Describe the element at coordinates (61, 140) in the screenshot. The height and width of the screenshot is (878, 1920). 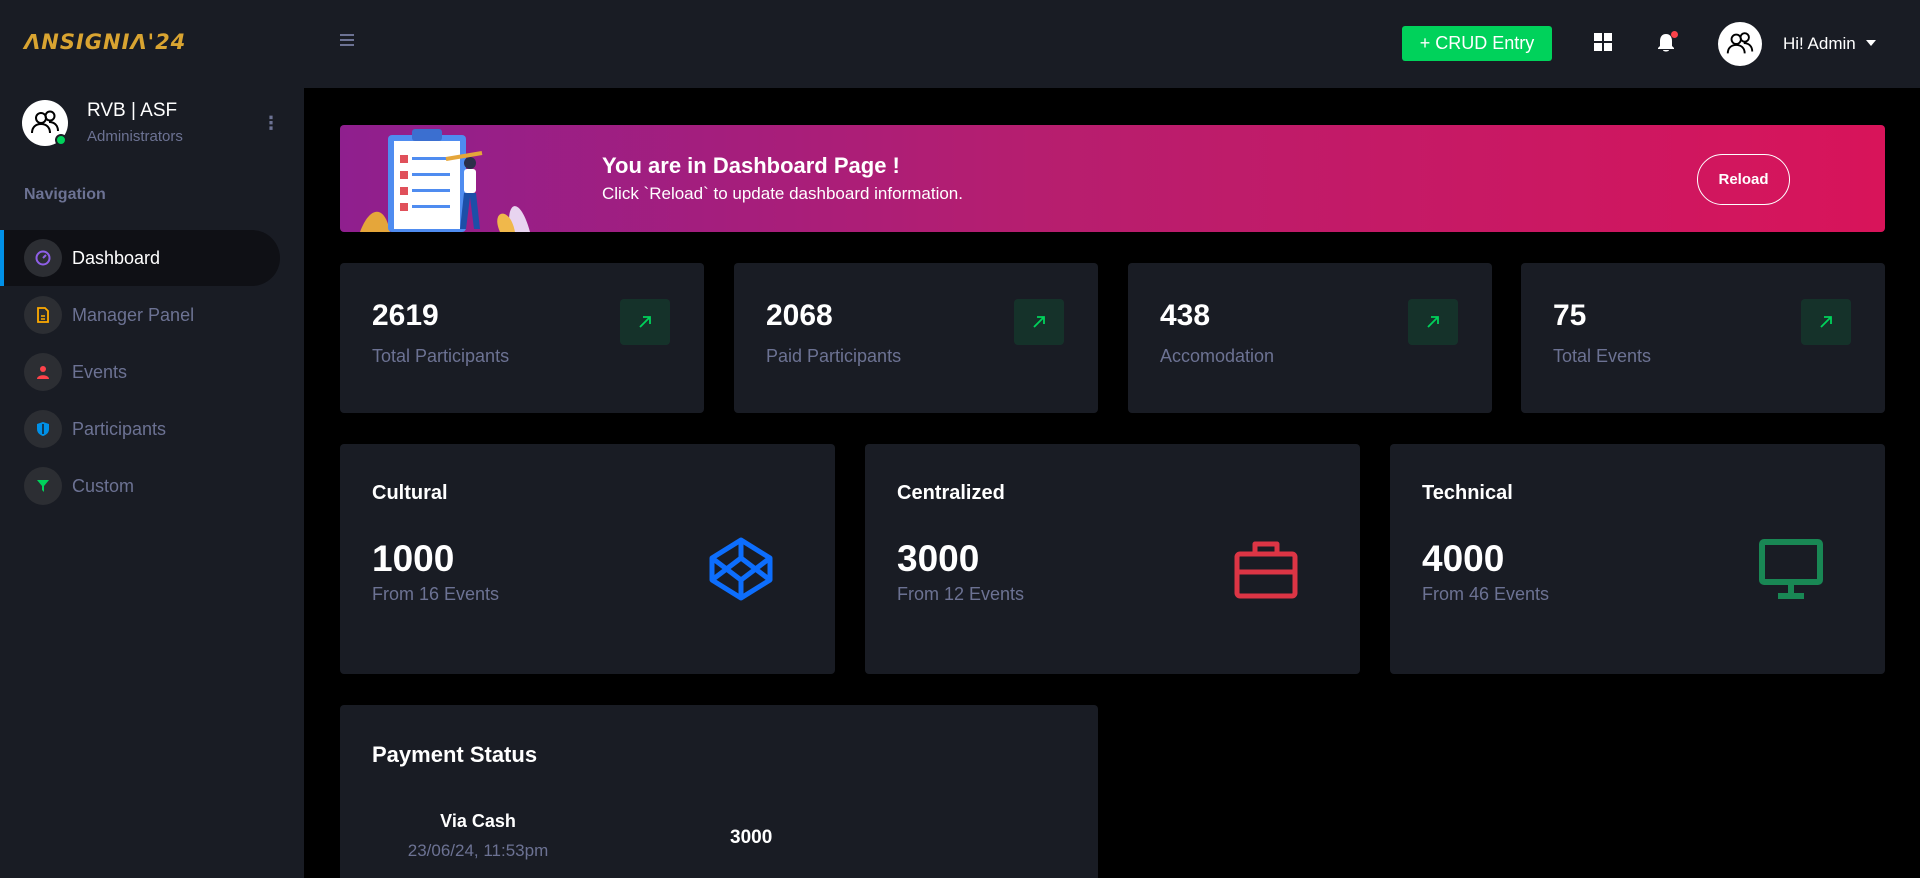
I see `online-status-dot` at that location.